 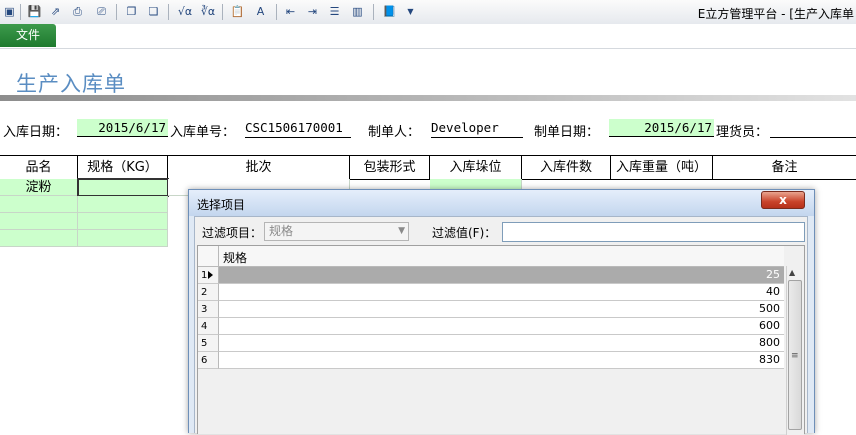 What do you see at coordinates (9, 11) in the screenshot?
I see `window-icon: ▣` at bounding box center [9, 11].